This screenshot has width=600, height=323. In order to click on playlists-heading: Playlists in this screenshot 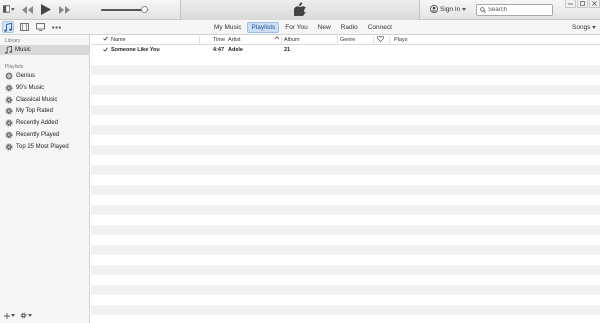, I will do `click(14, 67)`.